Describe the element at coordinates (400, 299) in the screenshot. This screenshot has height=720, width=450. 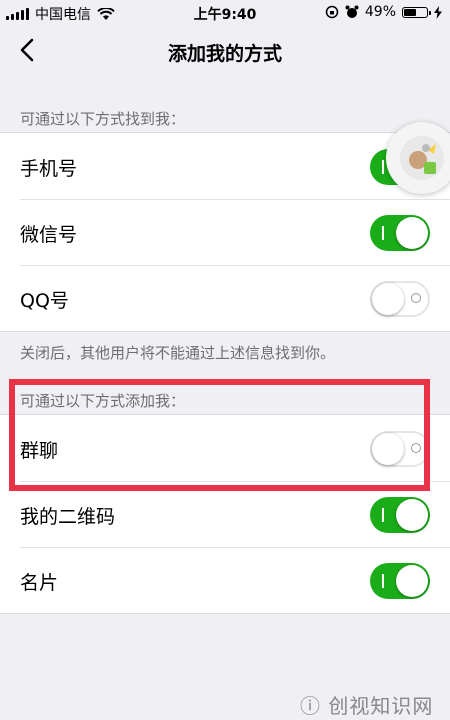
I see `qq-toggle` at that location.